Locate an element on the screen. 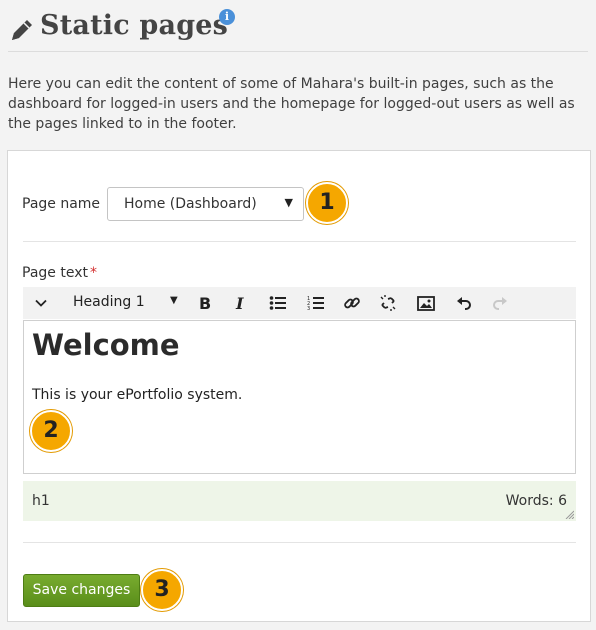  numbered-list-button: 1 2 3 is located at coordinates (316, 303).